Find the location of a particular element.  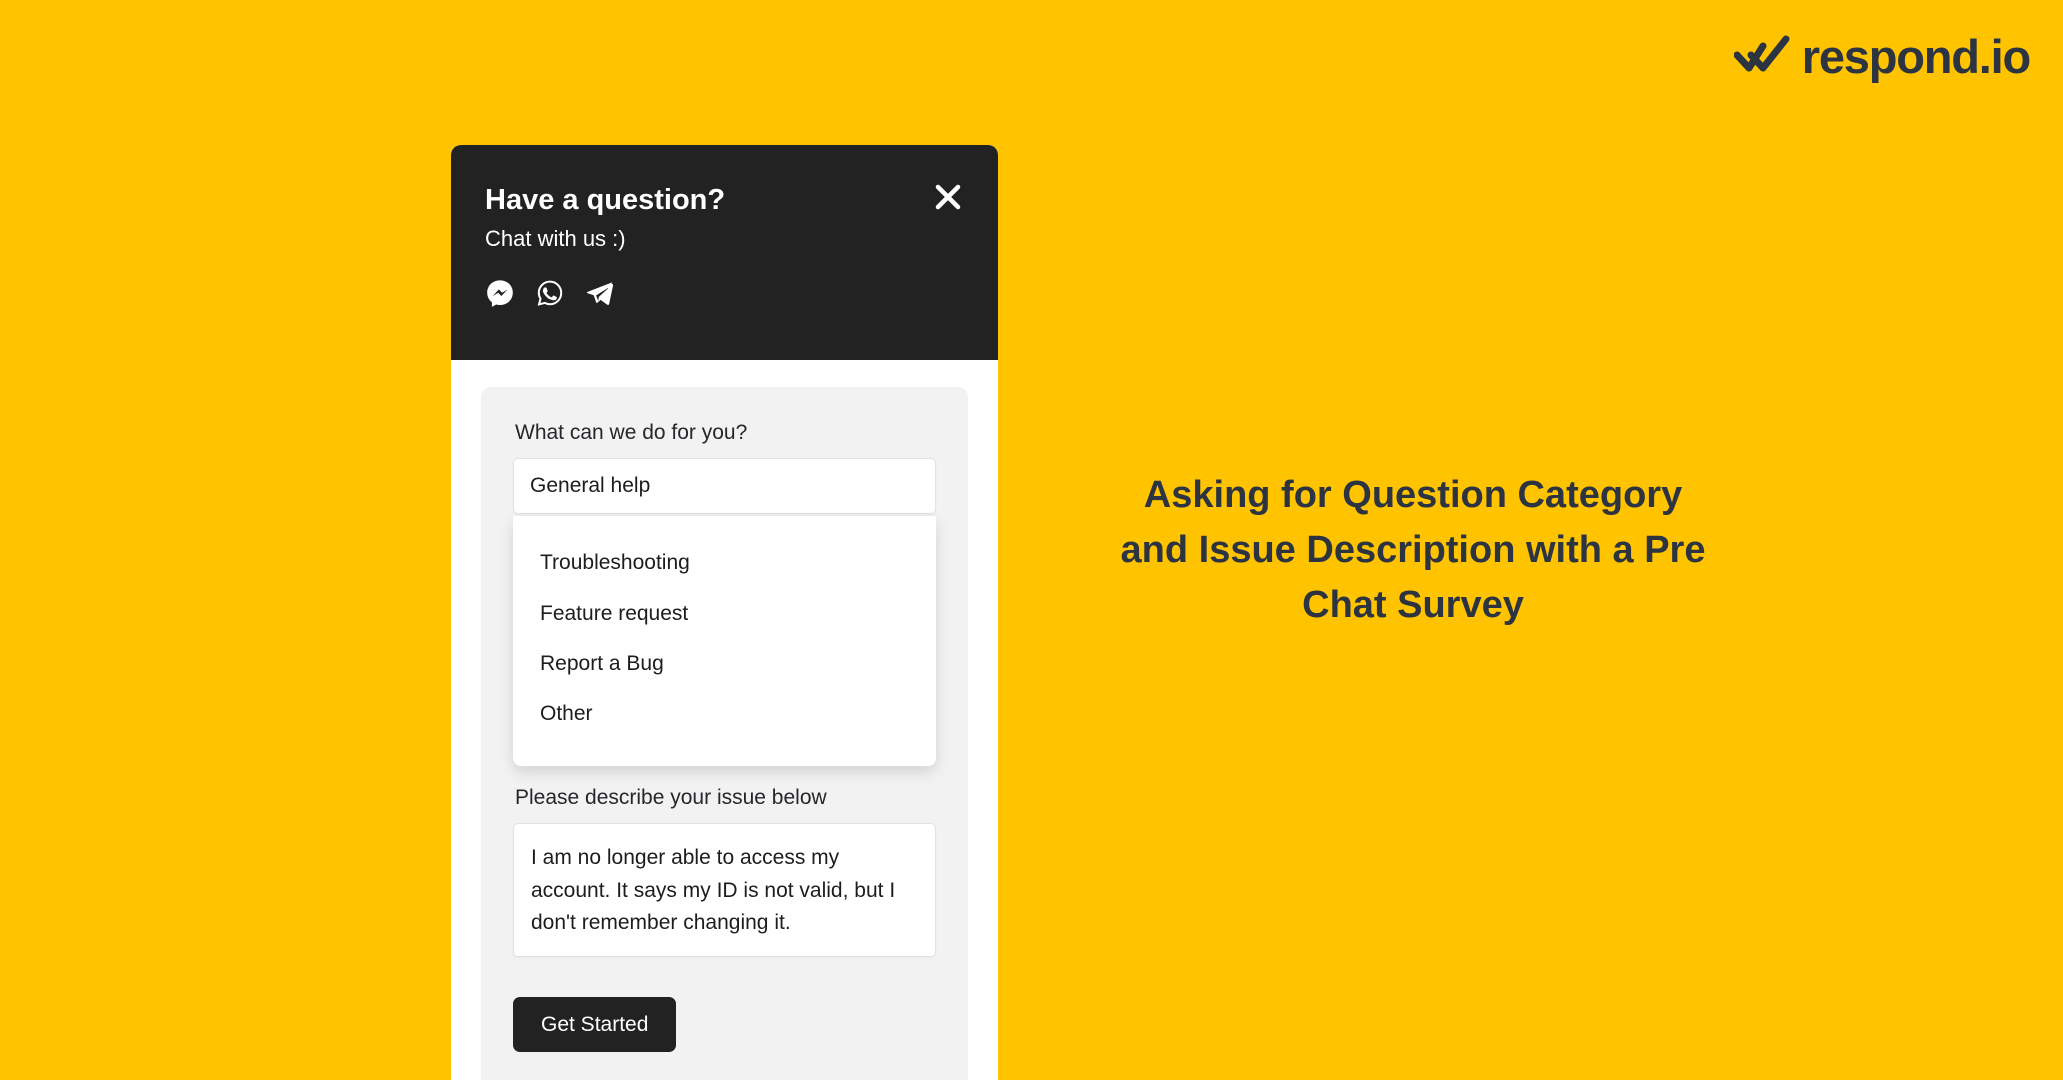

brand-logo: respond.io is located at coordinates (1882, 56).